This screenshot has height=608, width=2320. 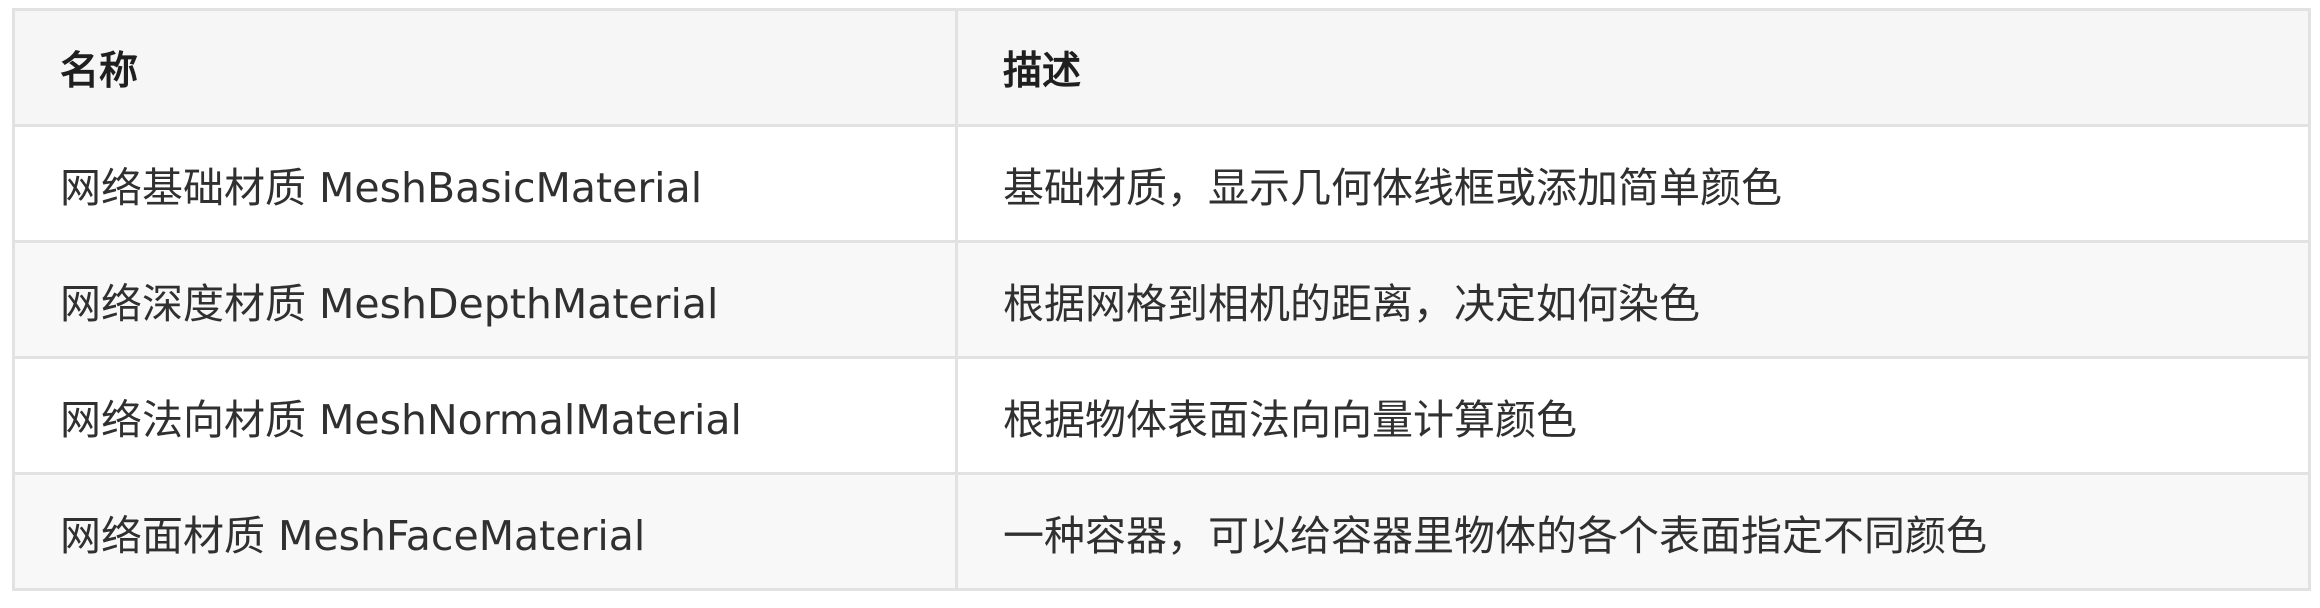 What do you see at coordinates (1633, 299) in the screenshot?
I see `cell-description: 根据网格到相机的距离，决定如何染色` at bounding box center [1633, 299].